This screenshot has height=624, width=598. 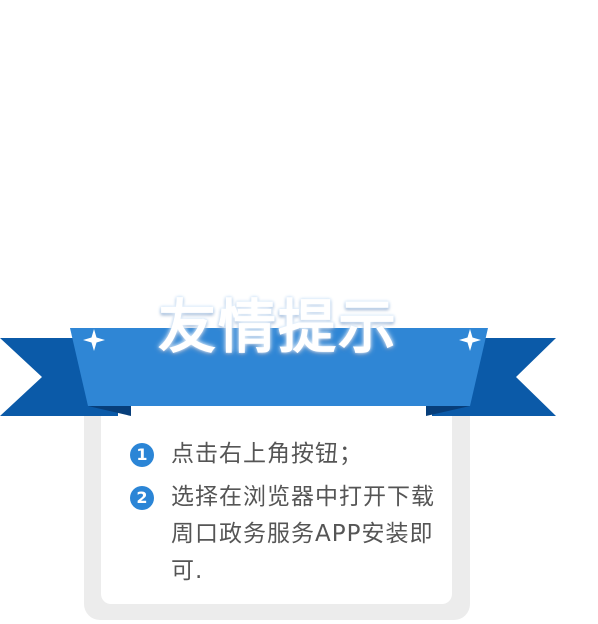 I want to click on tip-item-2: 2 选择在浏览器中打开下载周口政务服务APP安装即可., so click(x=285, y=534).